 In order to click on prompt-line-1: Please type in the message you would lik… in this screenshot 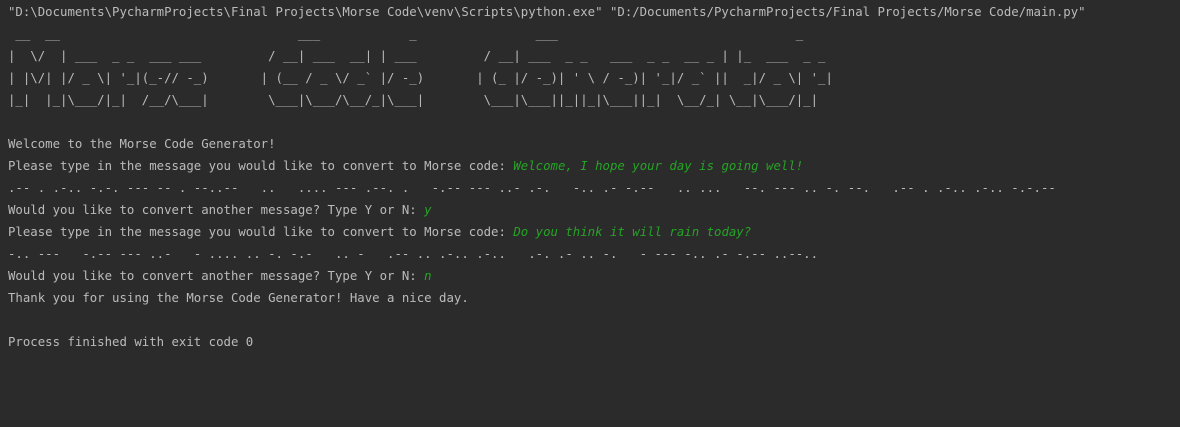, I will do `click(590, 166)`.